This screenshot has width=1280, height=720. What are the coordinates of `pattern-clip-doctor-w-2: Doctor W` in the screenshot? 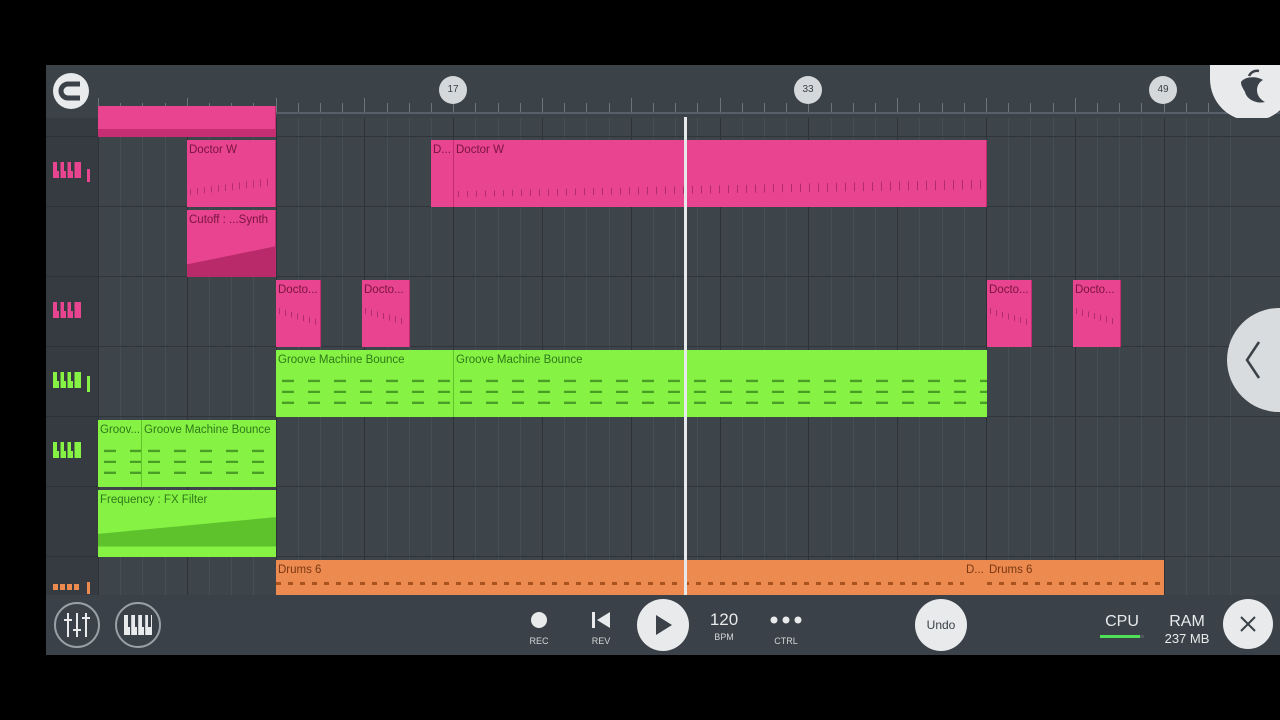 It's located at (720, 173).